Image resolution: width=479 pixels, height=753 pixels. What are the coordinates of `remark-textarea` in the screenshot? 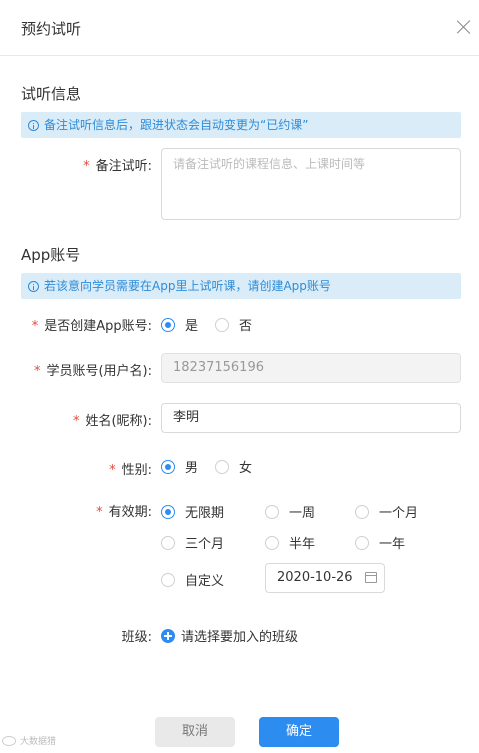 It's located at (311, 184).